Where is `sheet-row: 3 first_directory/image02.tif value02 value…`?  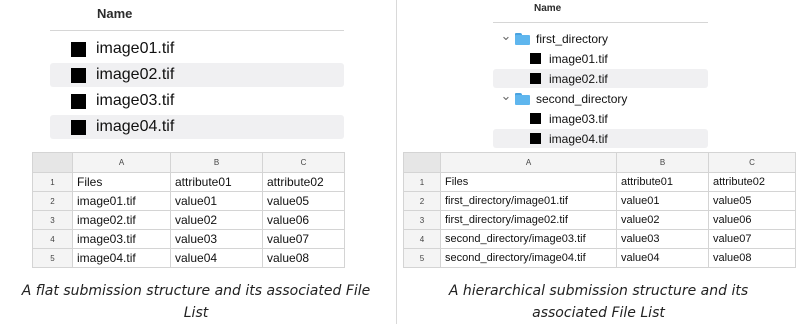 sheet-row: 3 first_directory/image02.tif value02 value… is located at coordinates (599, 220).